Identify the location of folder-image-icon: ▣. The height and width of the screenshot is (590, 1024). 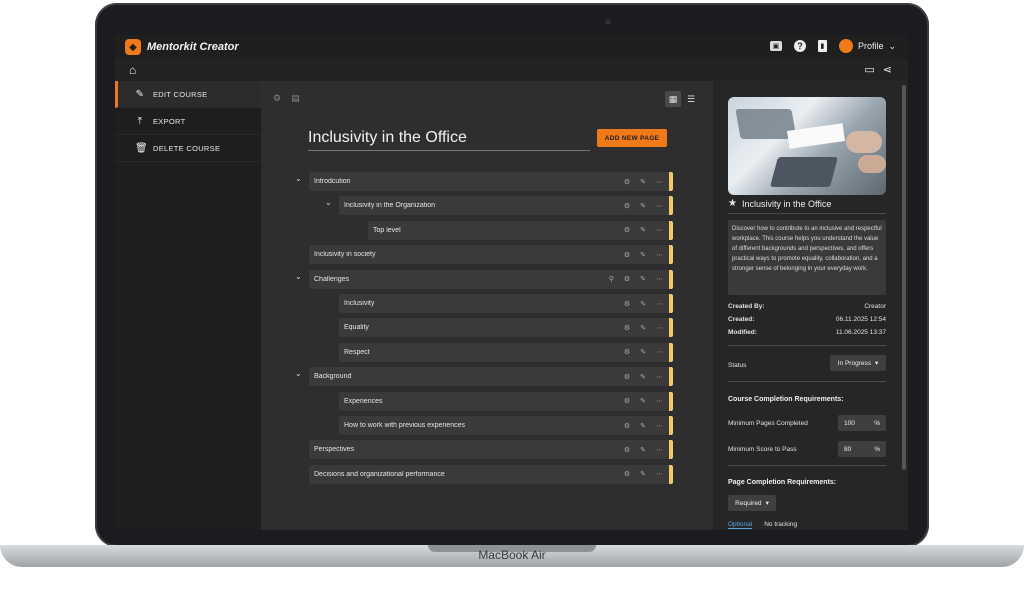
(775, 46).